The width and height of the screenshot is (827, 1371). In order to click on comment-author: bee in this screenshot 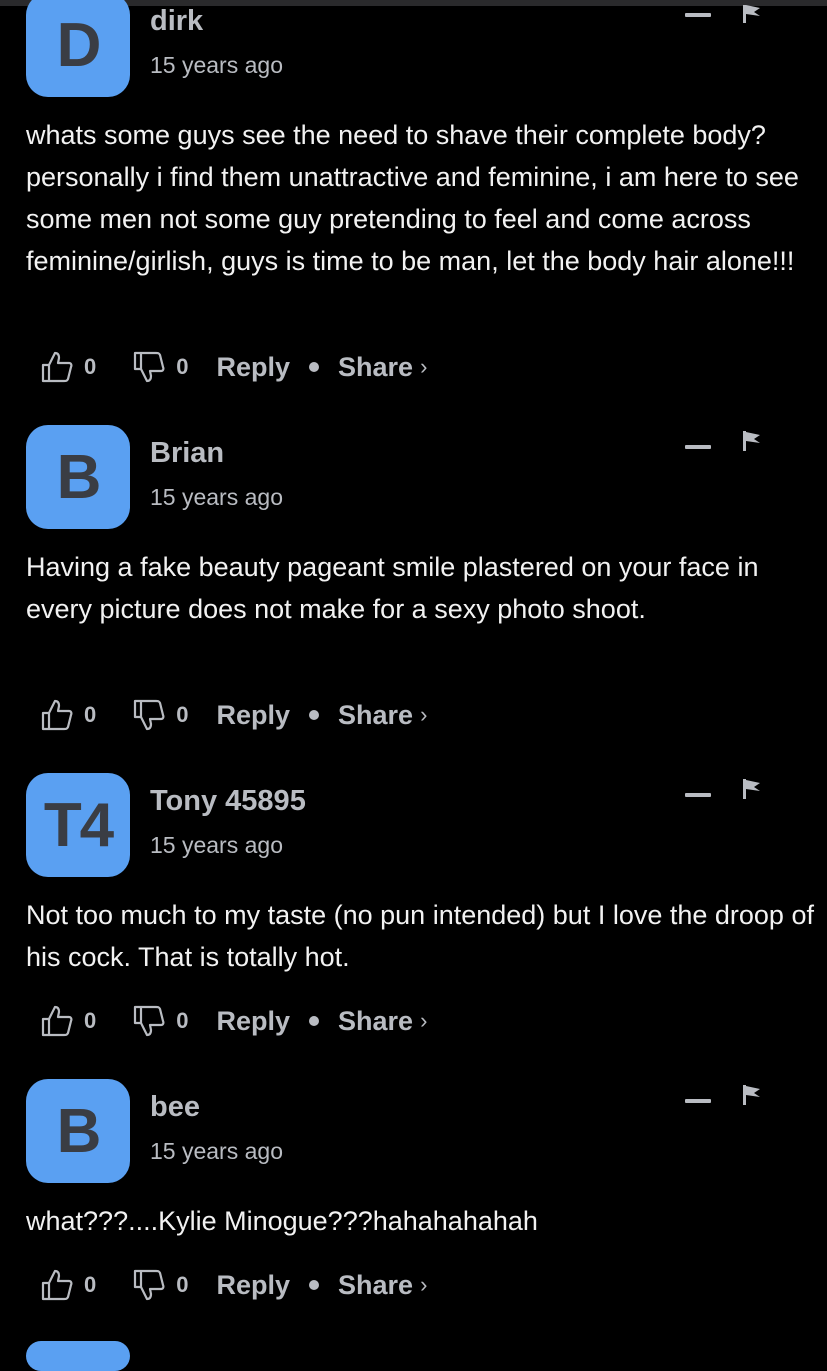, I will do `click(175, 1107)`.